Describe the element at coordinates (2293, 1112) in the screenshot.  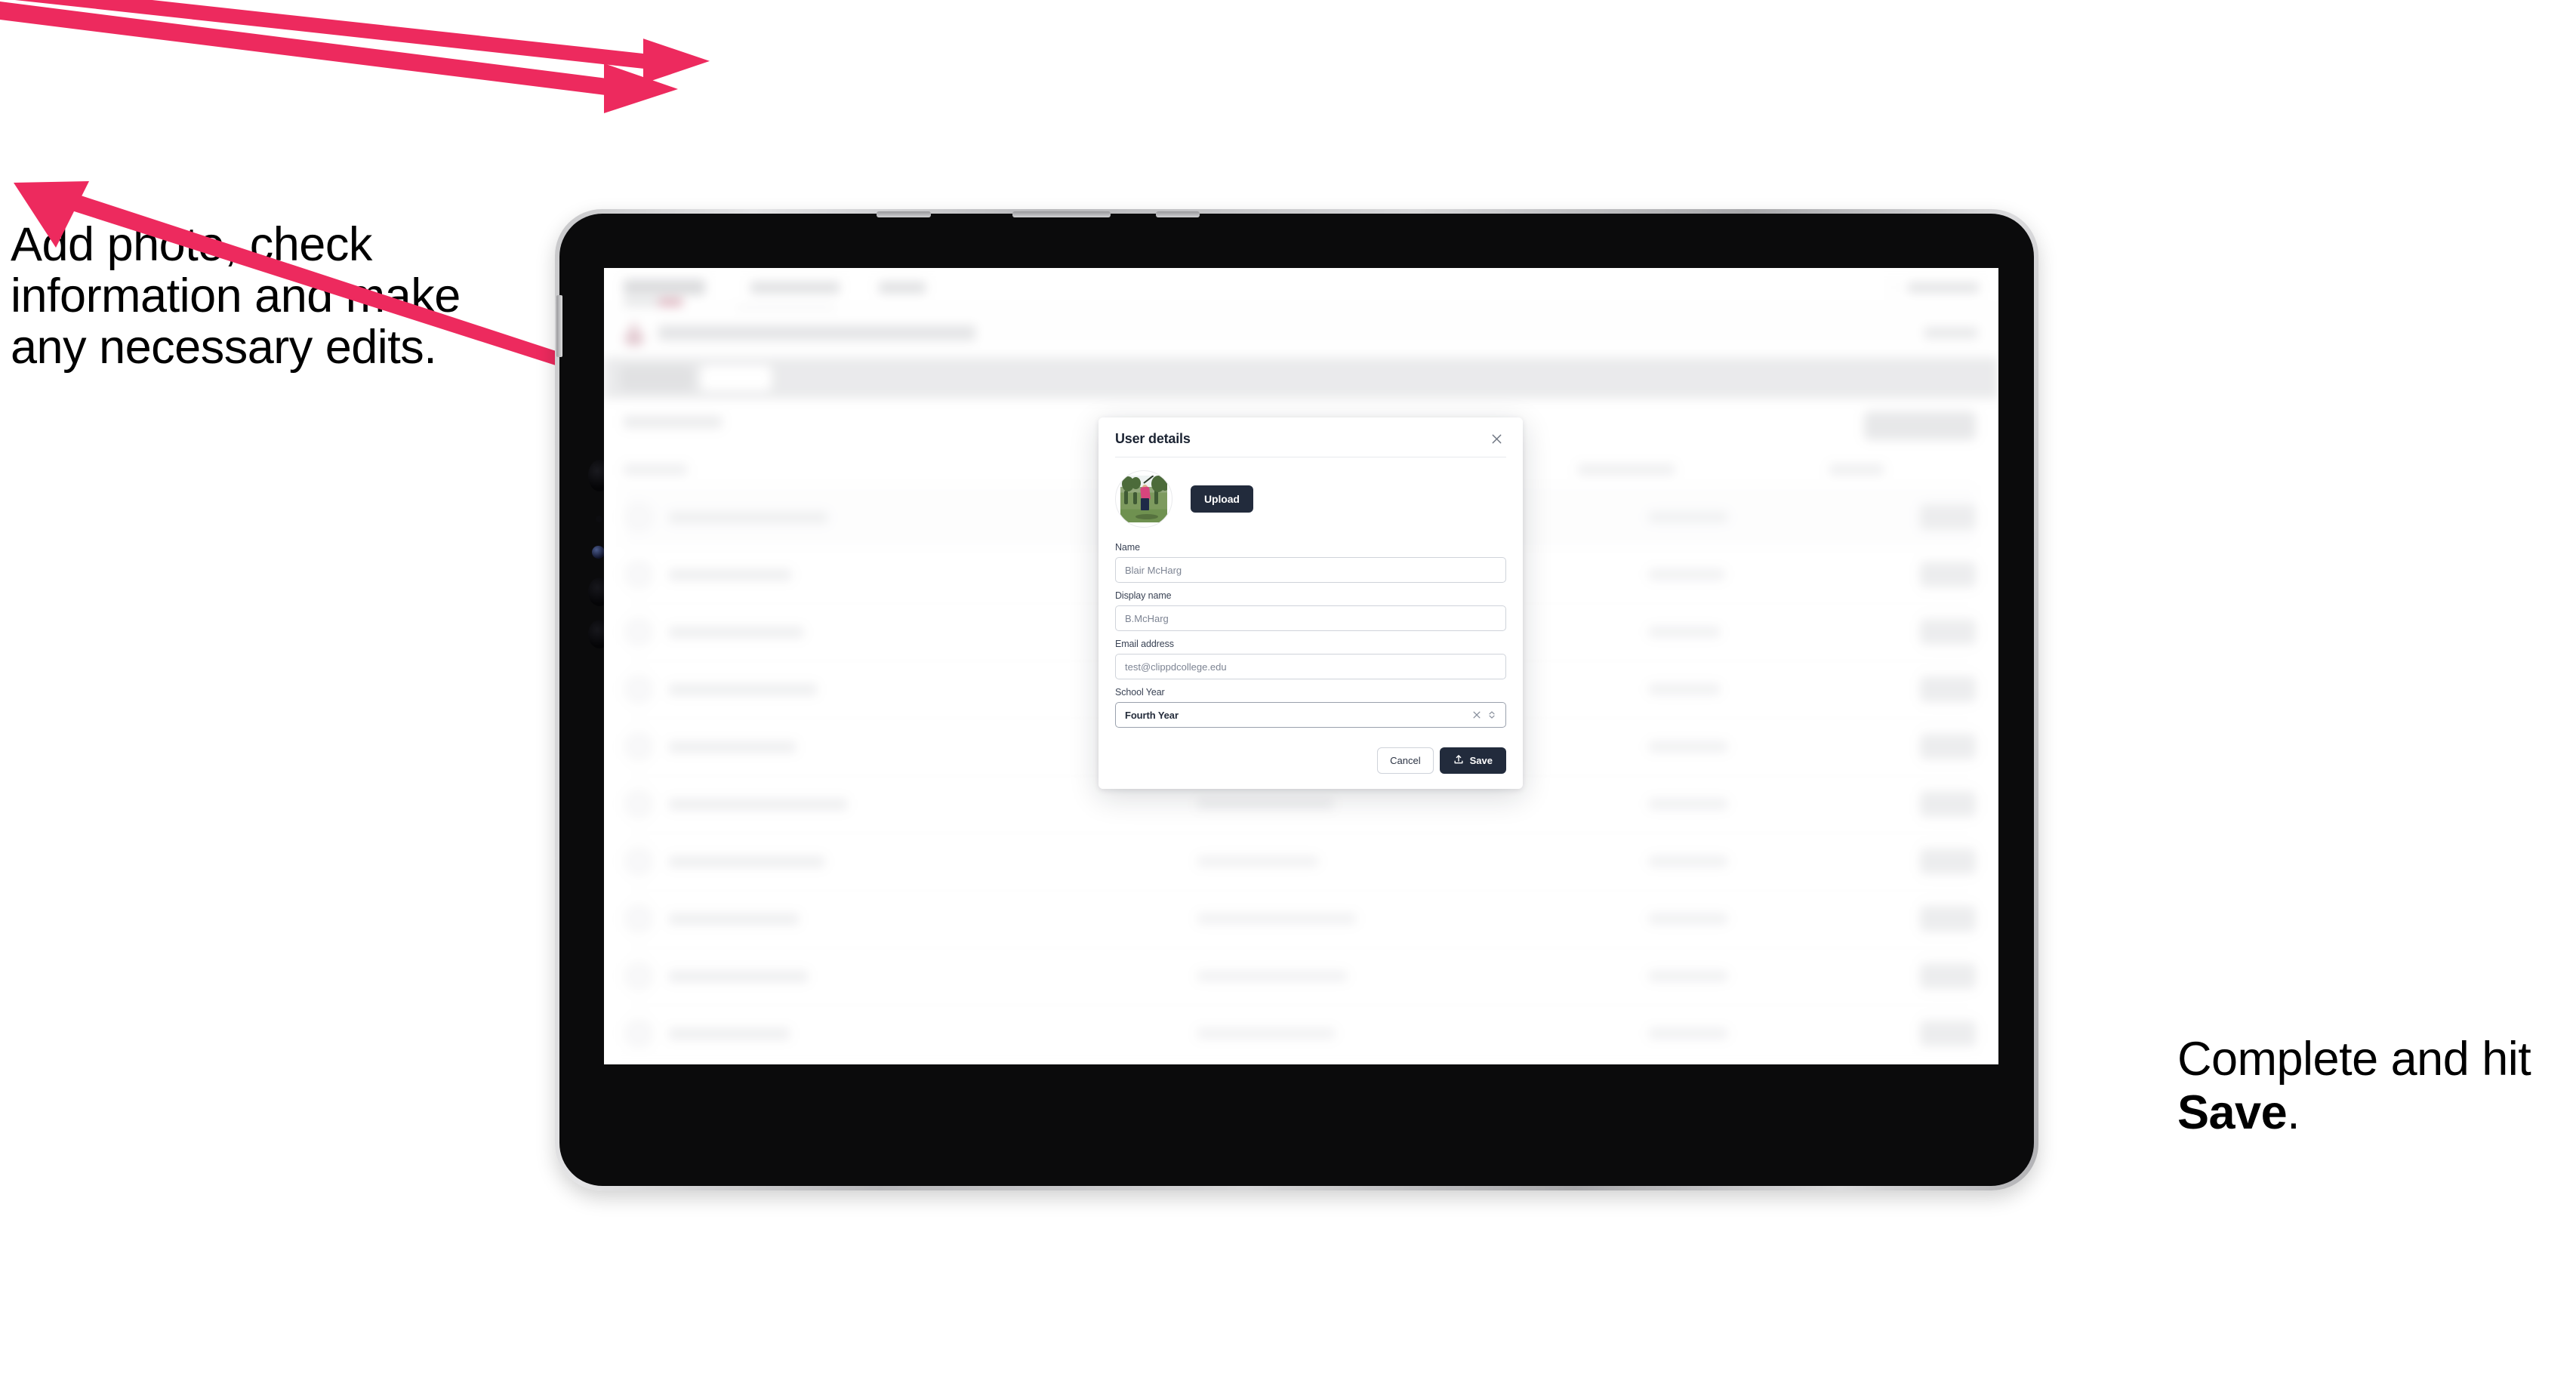
I see `annotation-right-suffix: .` at that location.